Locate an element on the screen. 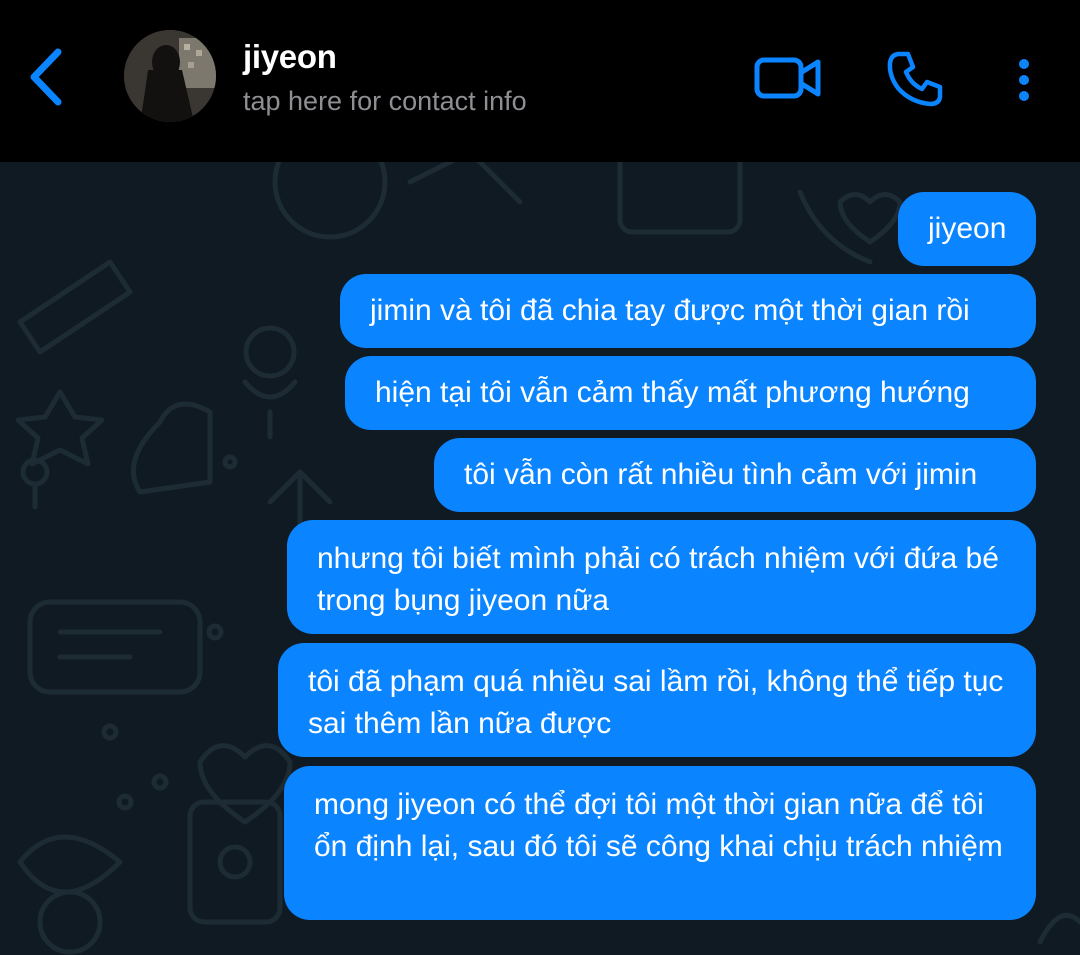 The width and height of the screenshot is (1080, 955). voice-call-button is located at coordinates (915, 79).